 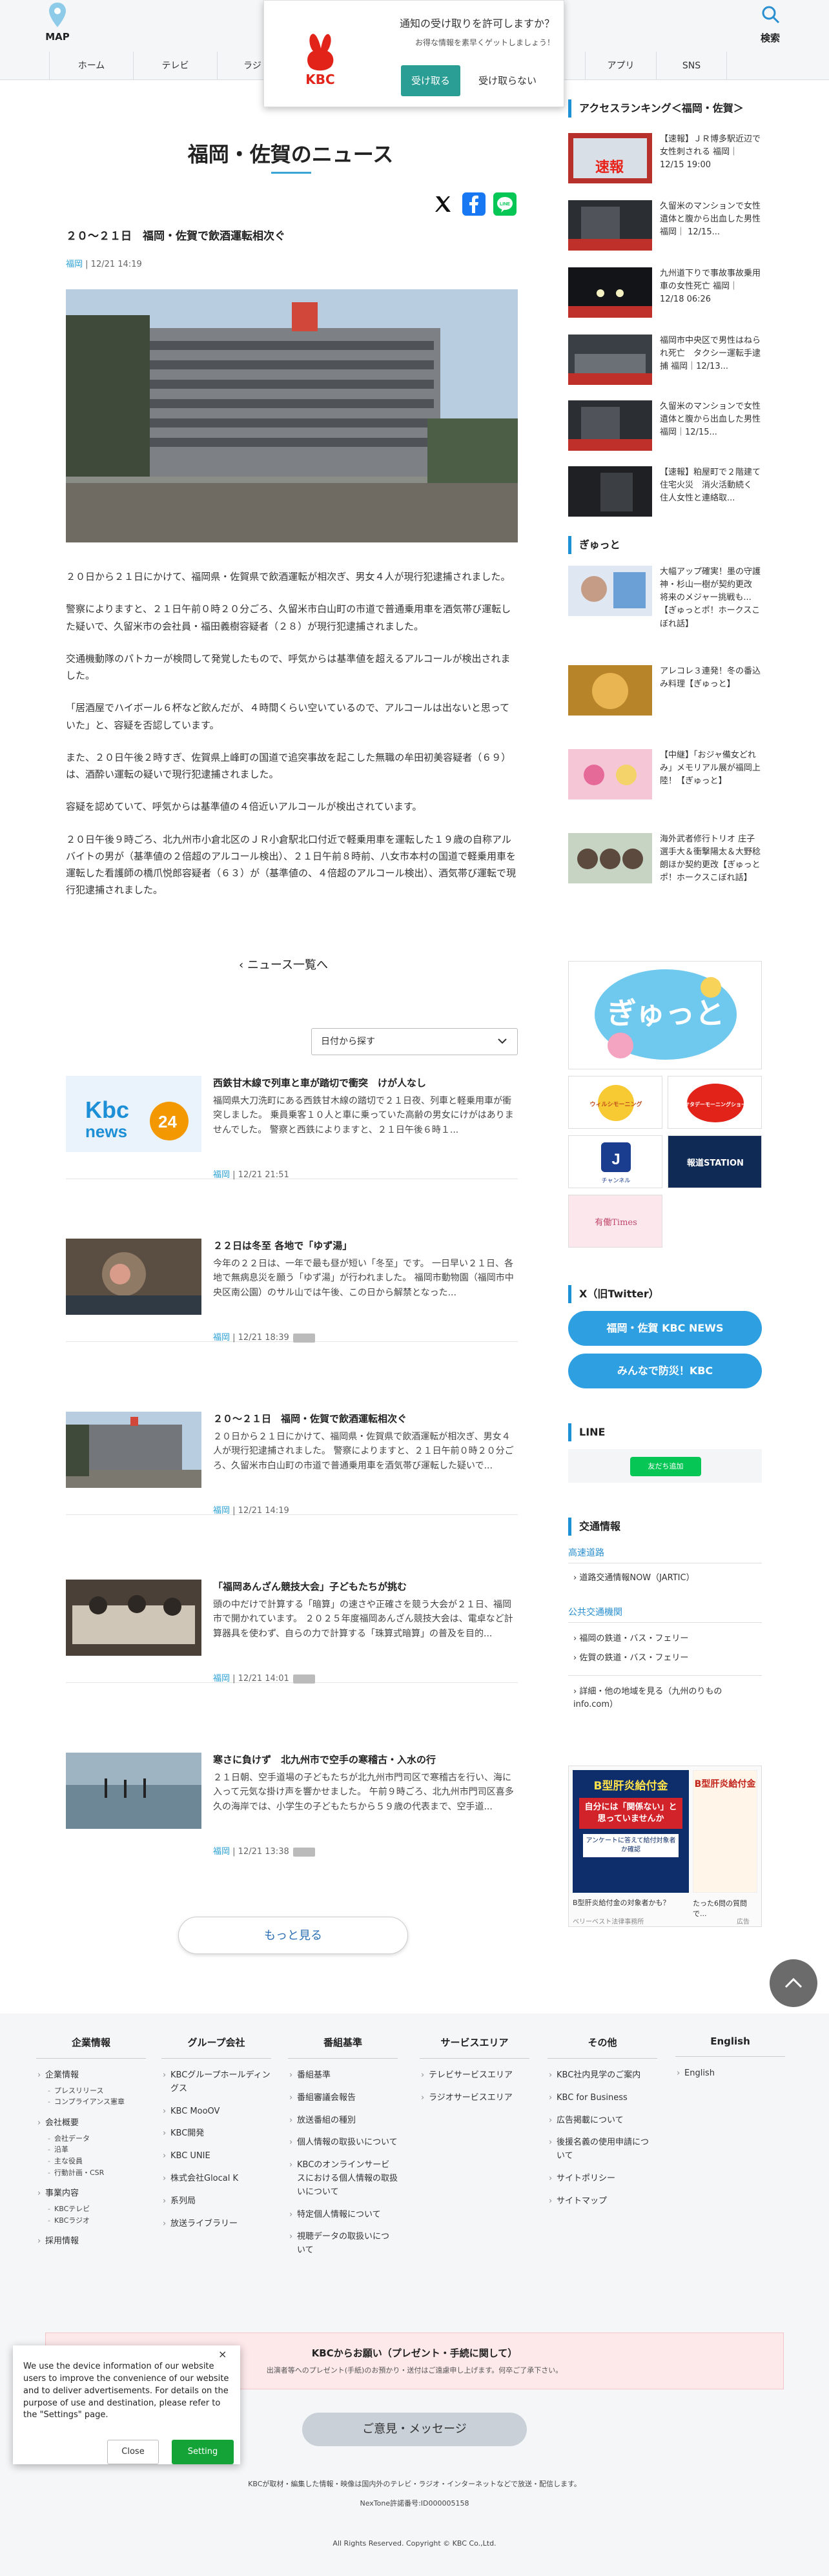 I want to click on footer-sublink: プレスリリース, so click(x=91, y=2091).